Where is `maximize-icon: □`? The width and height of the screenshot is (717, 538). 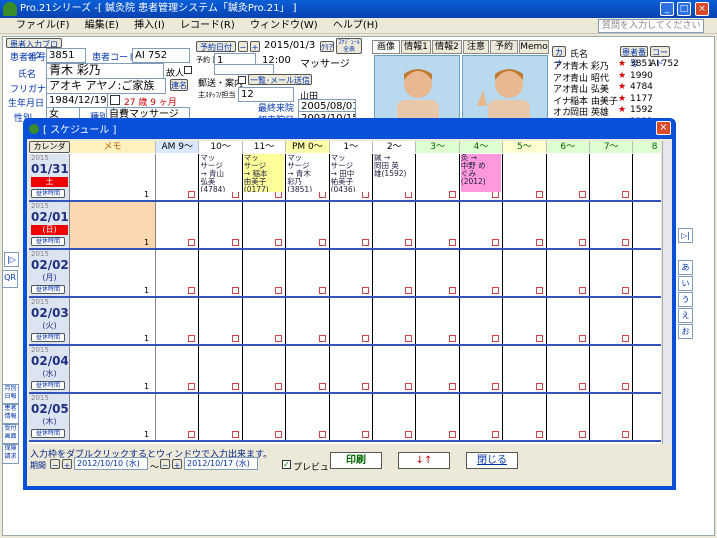 maximize-icon: □ is located at coordinates (684, 9).